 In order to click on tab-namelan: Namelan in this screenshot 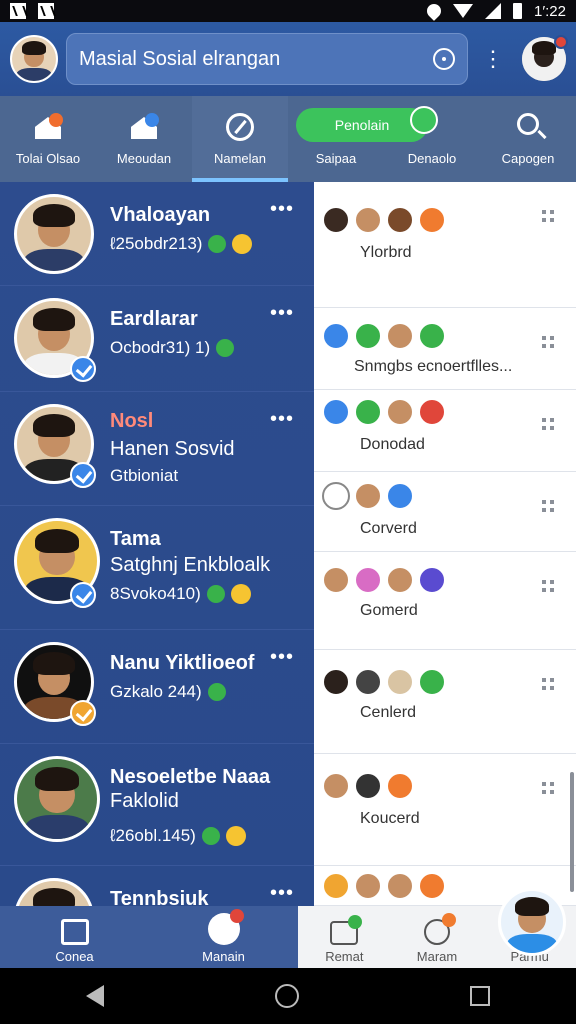, I will do `click(240, 139)`.